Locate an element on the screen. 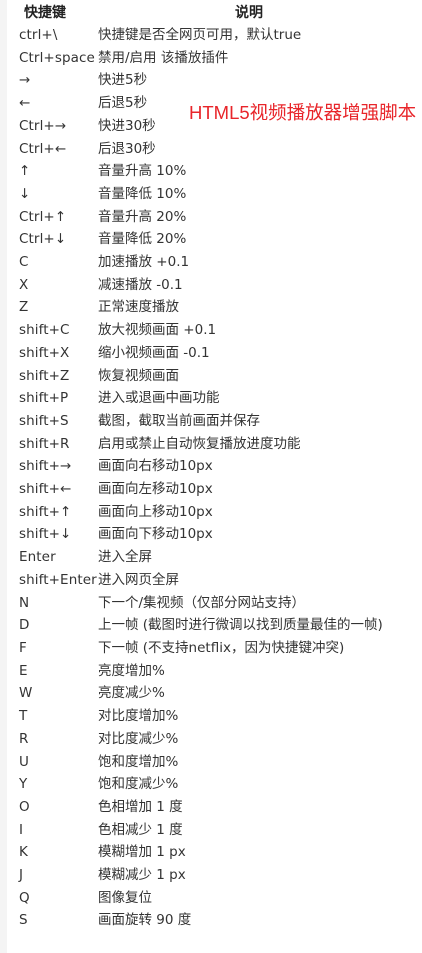  table-row: ↓ 音量降低 10% is located at coordinates (217, 194).